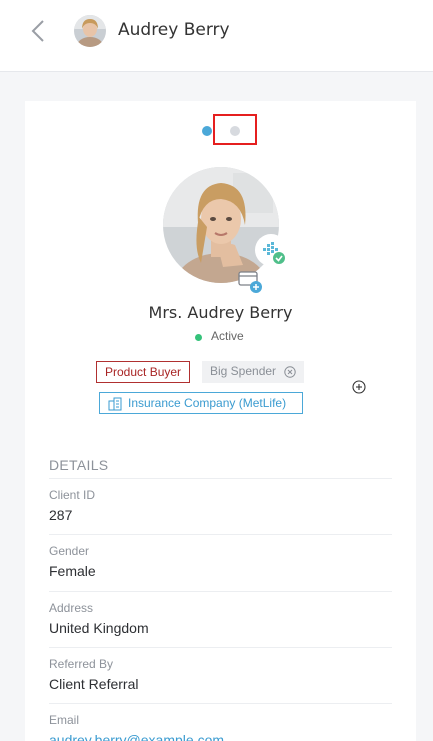  I want to click on field-value-referred-by: Client Referral, so click(94, 684).